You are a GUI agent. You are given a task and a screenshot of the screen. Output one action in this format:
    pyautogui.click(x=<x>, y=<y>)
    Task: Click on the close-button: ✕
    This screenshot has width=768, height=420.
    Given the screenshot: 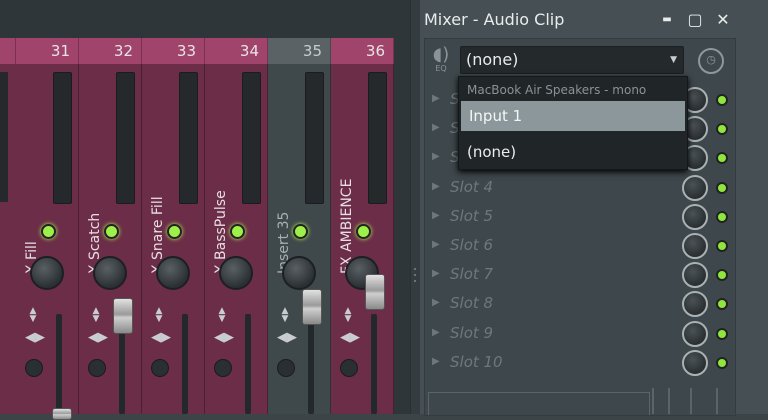 What is the action you would take?
    pyautogui.click(x=723, y=19)
    